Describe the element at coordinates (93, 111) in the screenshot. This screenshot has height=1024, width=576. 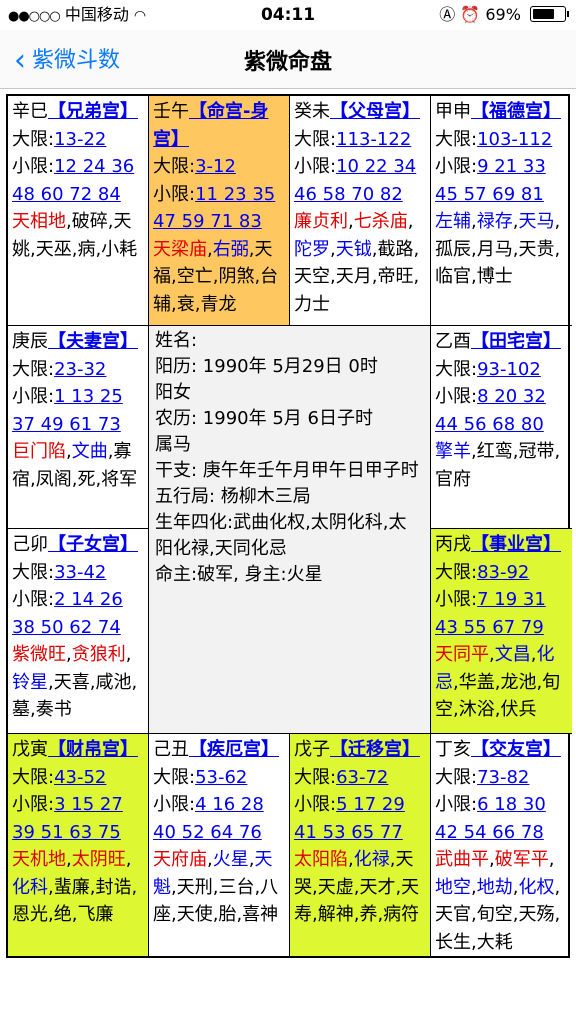
I see `palace-name-link: 【兄弟宫】` at that location.